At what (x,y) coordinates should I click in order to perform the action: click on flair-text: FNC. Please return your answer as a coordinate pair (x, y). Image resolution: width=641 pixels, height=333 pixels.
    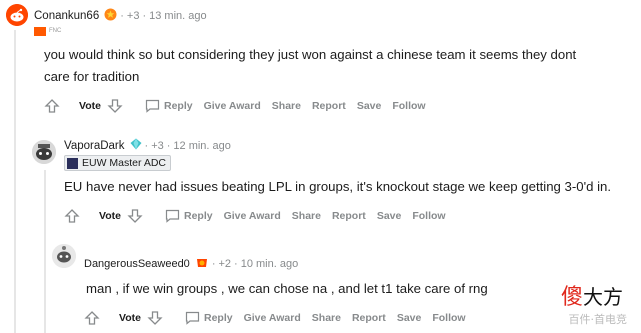
    Looking at the image, I should click on (55, 31).